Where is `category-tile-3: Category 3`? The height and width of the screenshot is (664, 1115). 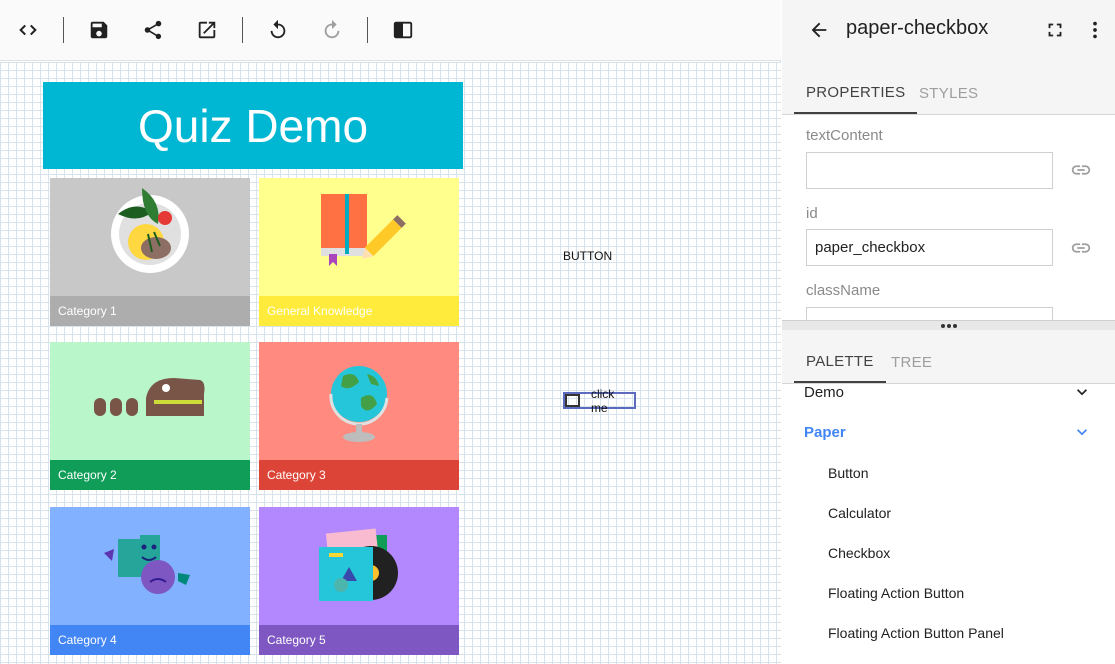 category-tile-3: Category 3 is located at coordinates (359, 416).